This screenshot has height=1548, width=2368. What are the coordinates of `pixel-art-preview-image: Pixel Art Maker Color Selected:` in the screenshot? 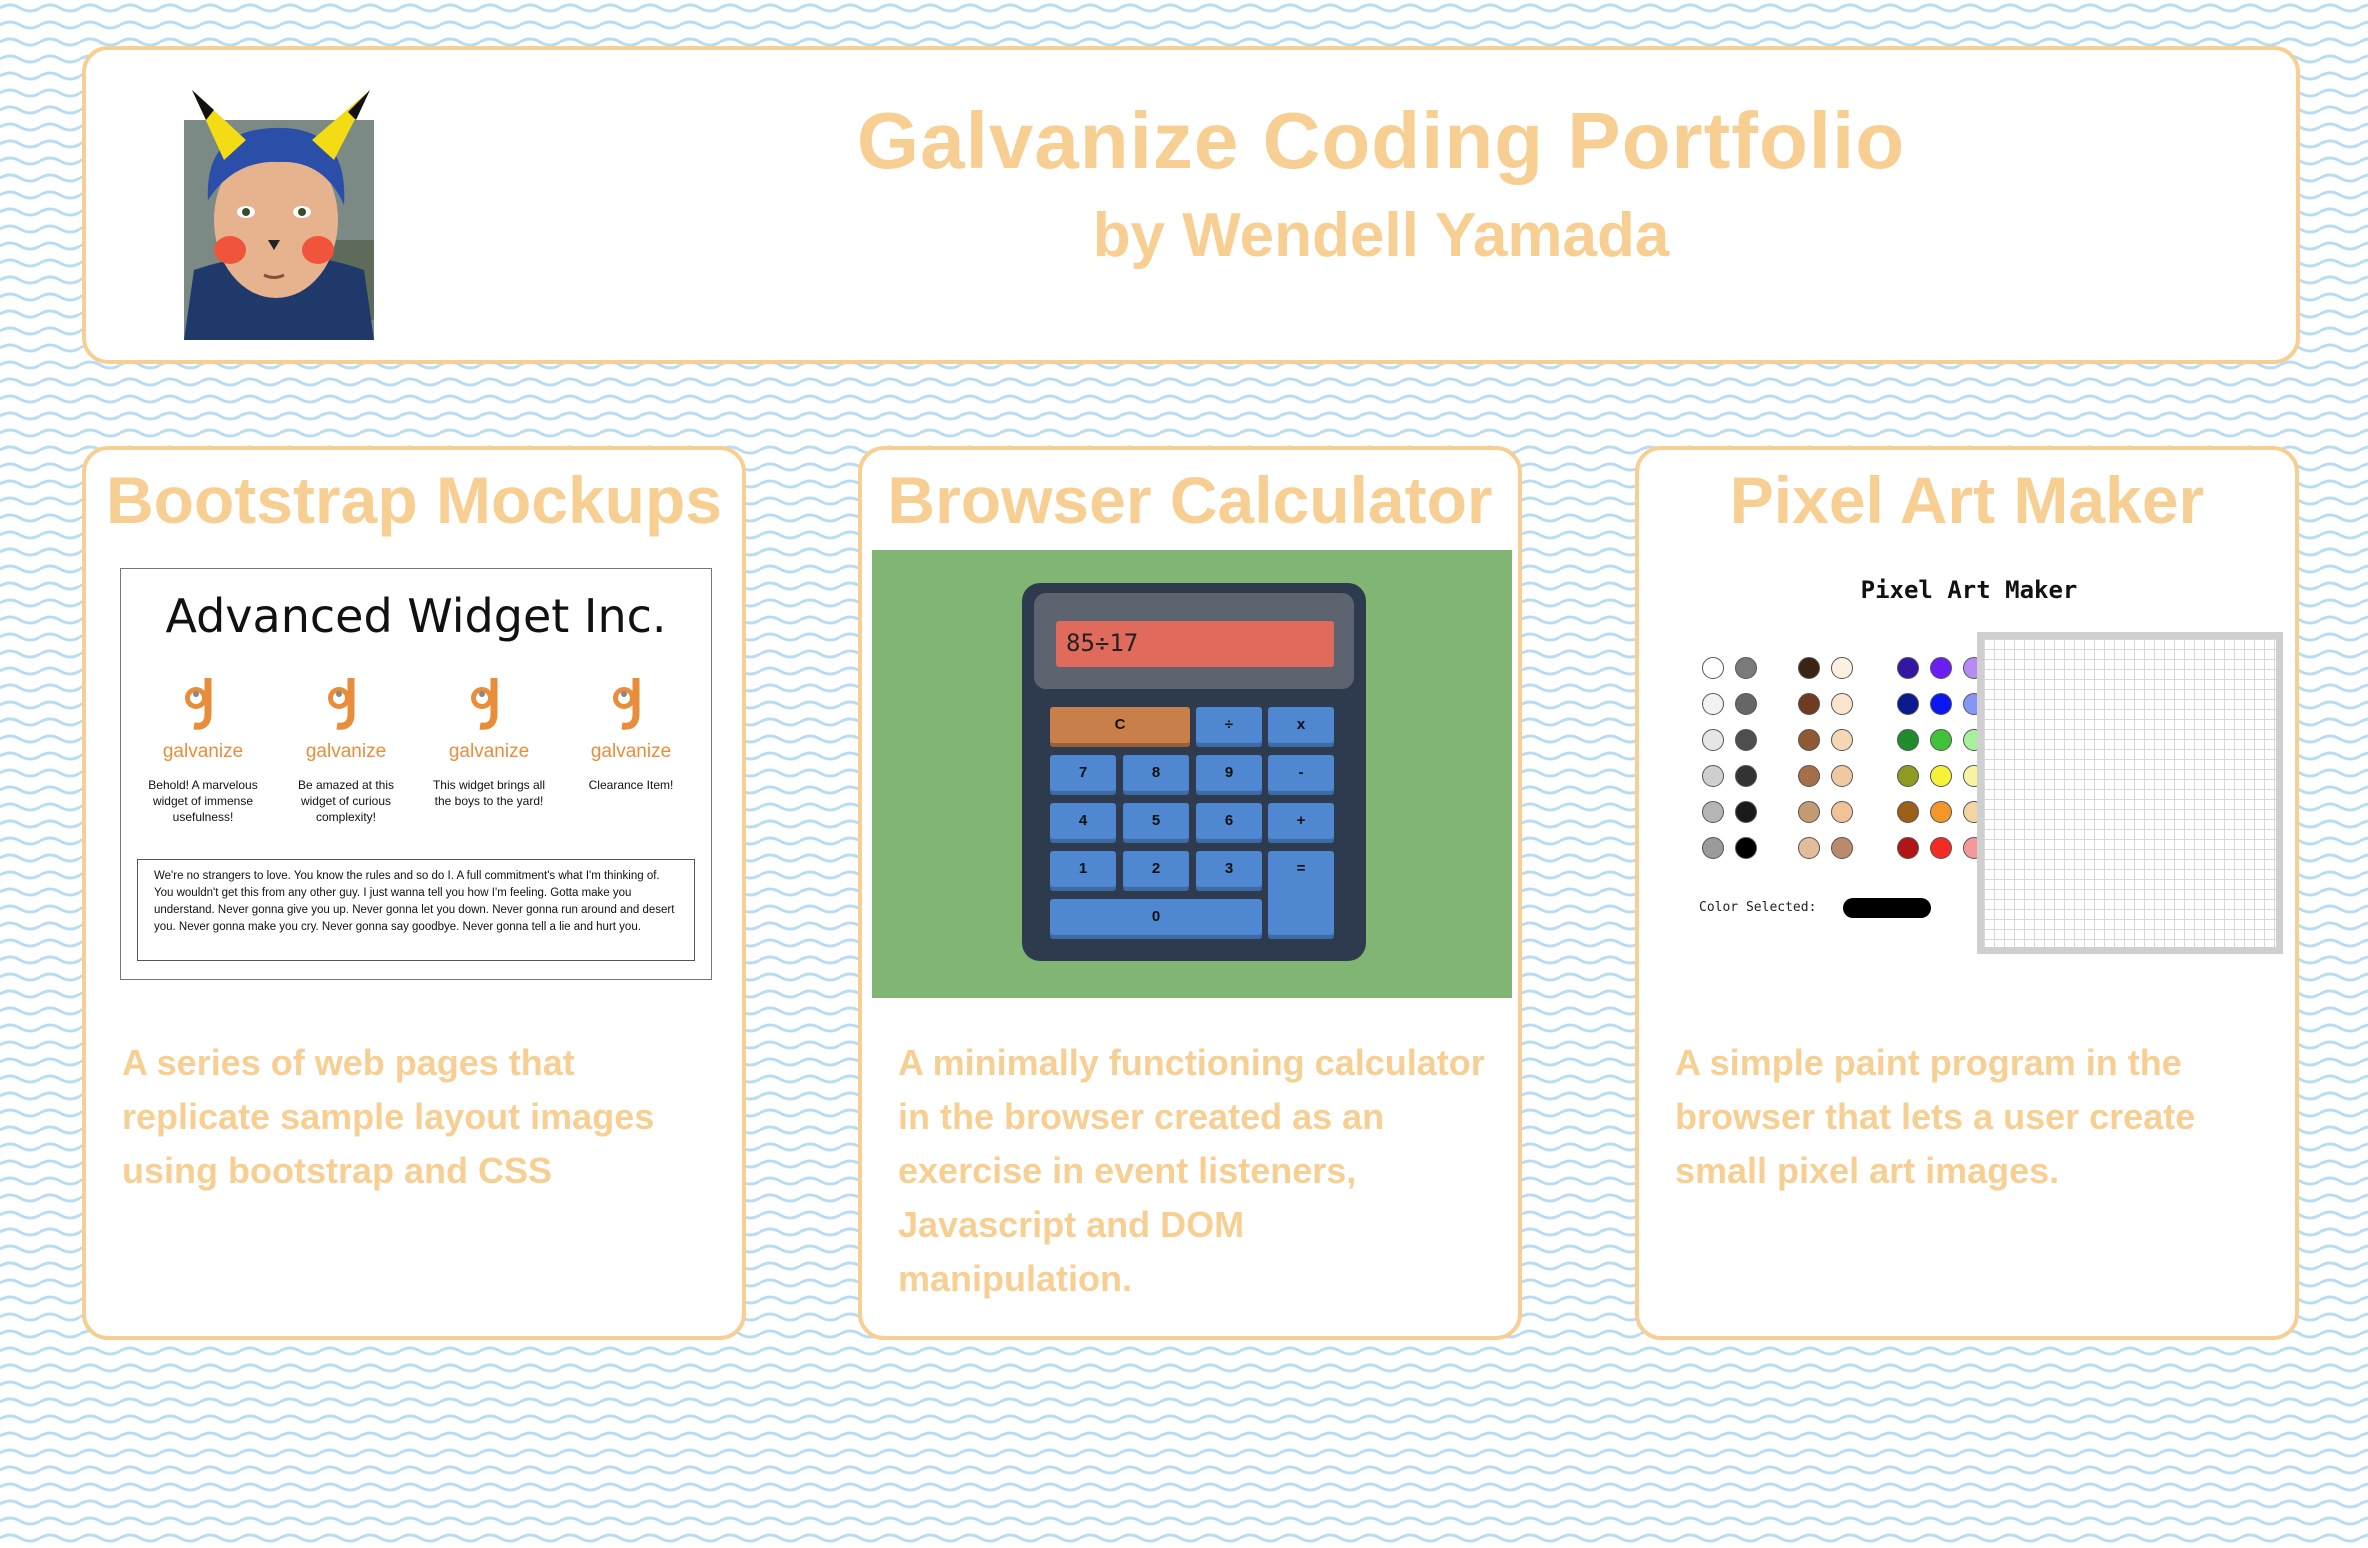 It's located at (1969, 774).